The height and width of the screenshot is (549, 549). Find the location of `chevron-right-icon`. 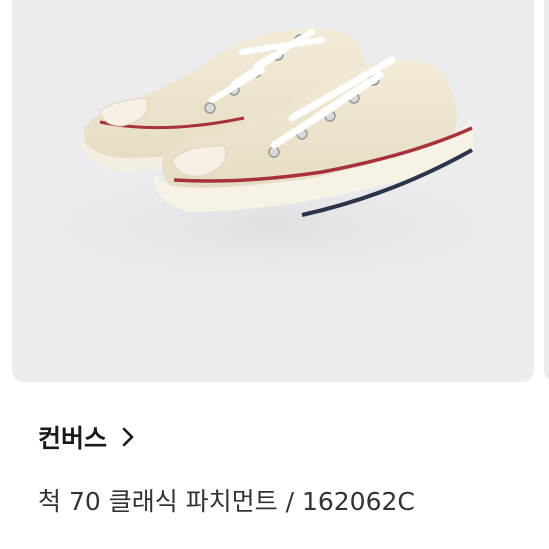

chevron-right-icon is located at coordinates (128, 437).